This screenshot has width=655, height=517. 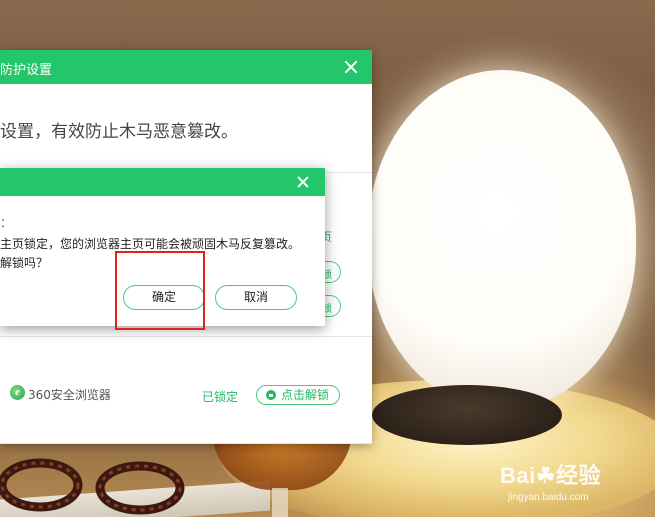 I want to click on locked-status: 已锁定, so click(x=220, y=397).